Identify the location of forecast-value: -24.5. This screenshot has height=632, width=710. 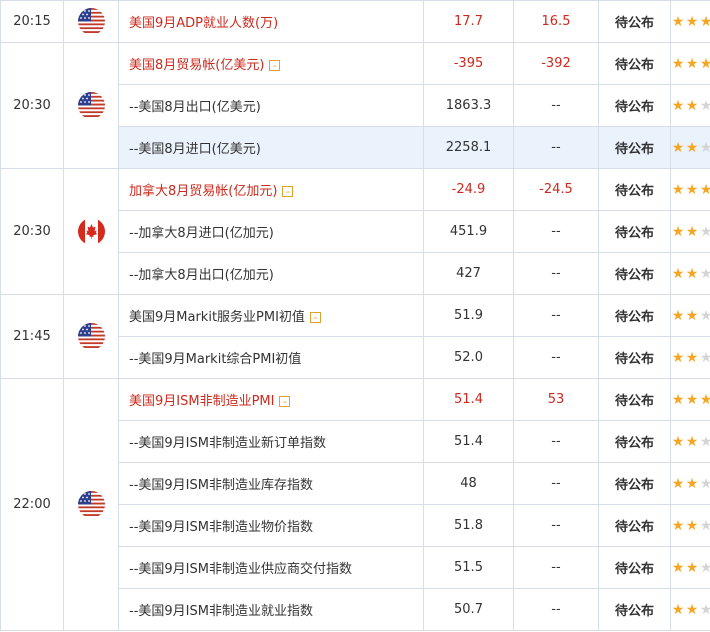
(556, 189).